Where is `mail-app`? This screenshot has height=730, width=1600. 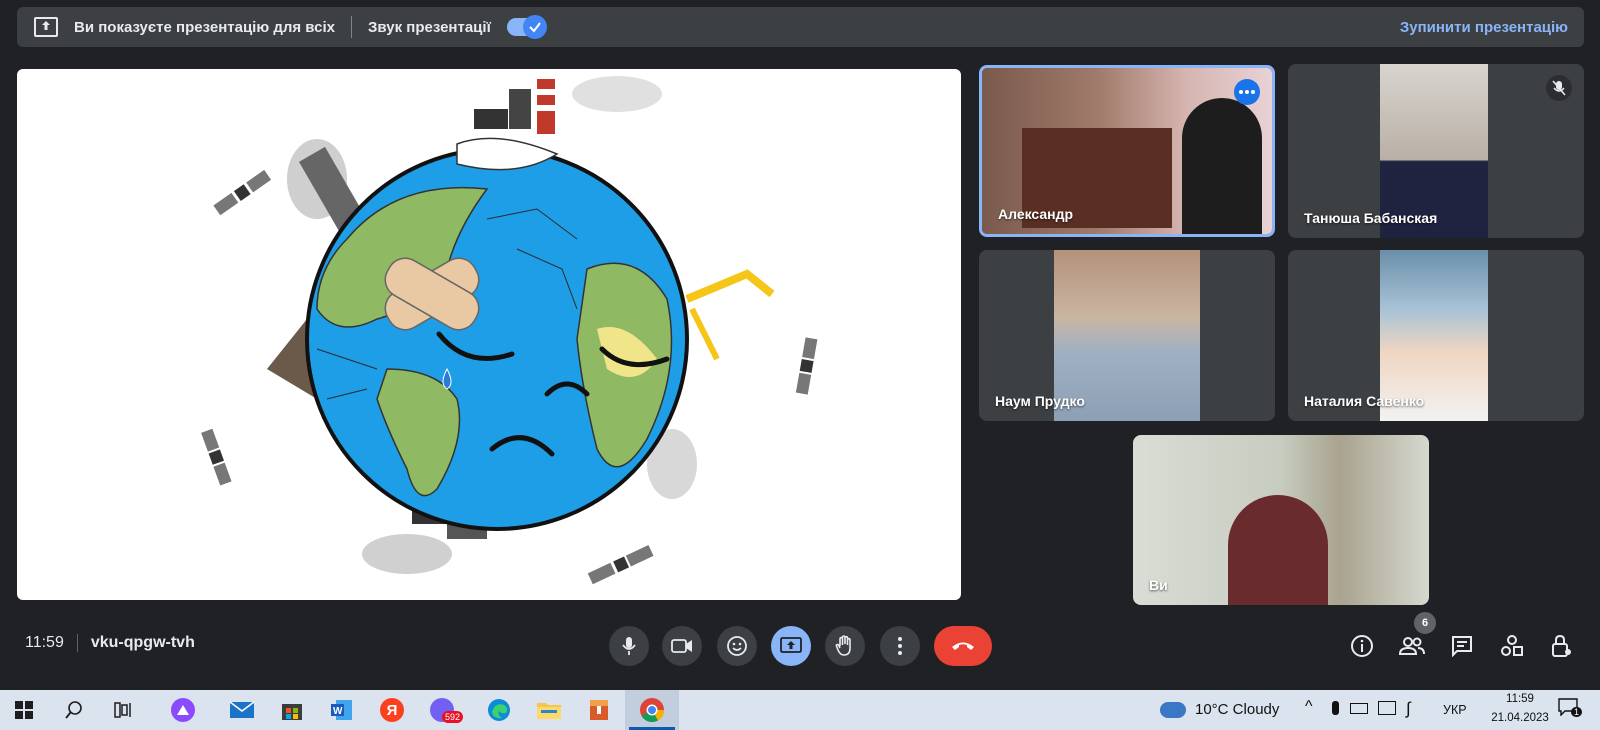 mail-app is located at coordinates (242, 710).